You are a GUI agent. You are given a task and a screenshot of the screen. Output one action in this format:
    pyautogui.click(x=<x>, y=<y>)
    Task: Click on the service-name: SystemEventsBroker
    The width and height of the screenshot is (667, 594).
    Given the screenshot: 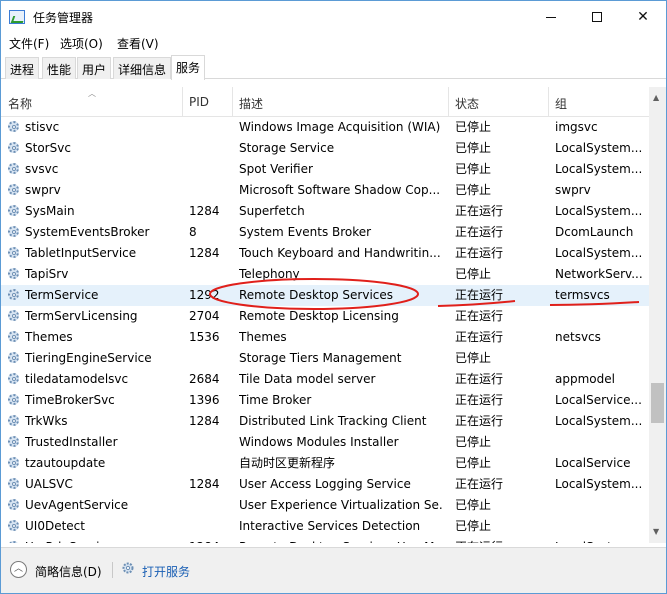 What is the action you would take?
    pyautogui.click(x=87, y=232)
    